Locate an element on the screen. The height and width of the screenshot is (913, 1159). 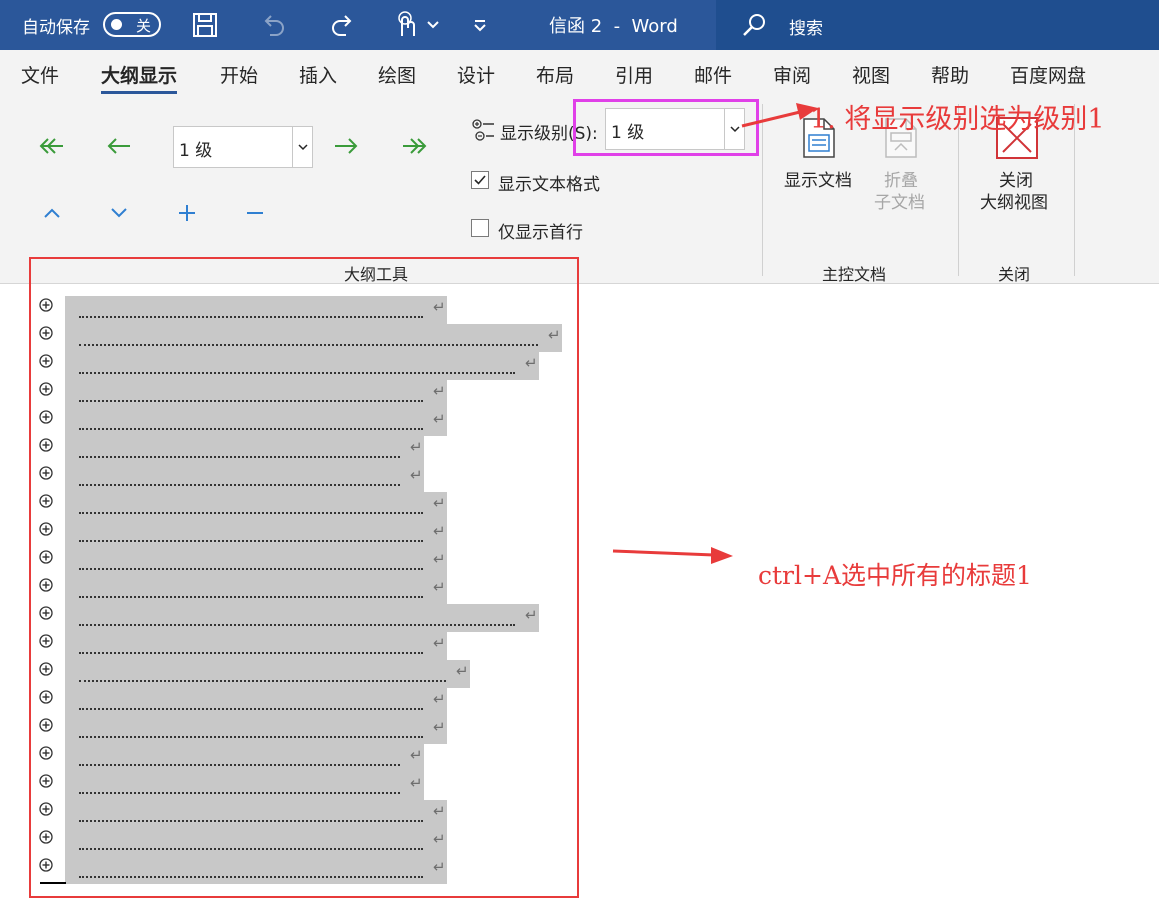
search-label: 搜索 is located at coordinates (806, 29).